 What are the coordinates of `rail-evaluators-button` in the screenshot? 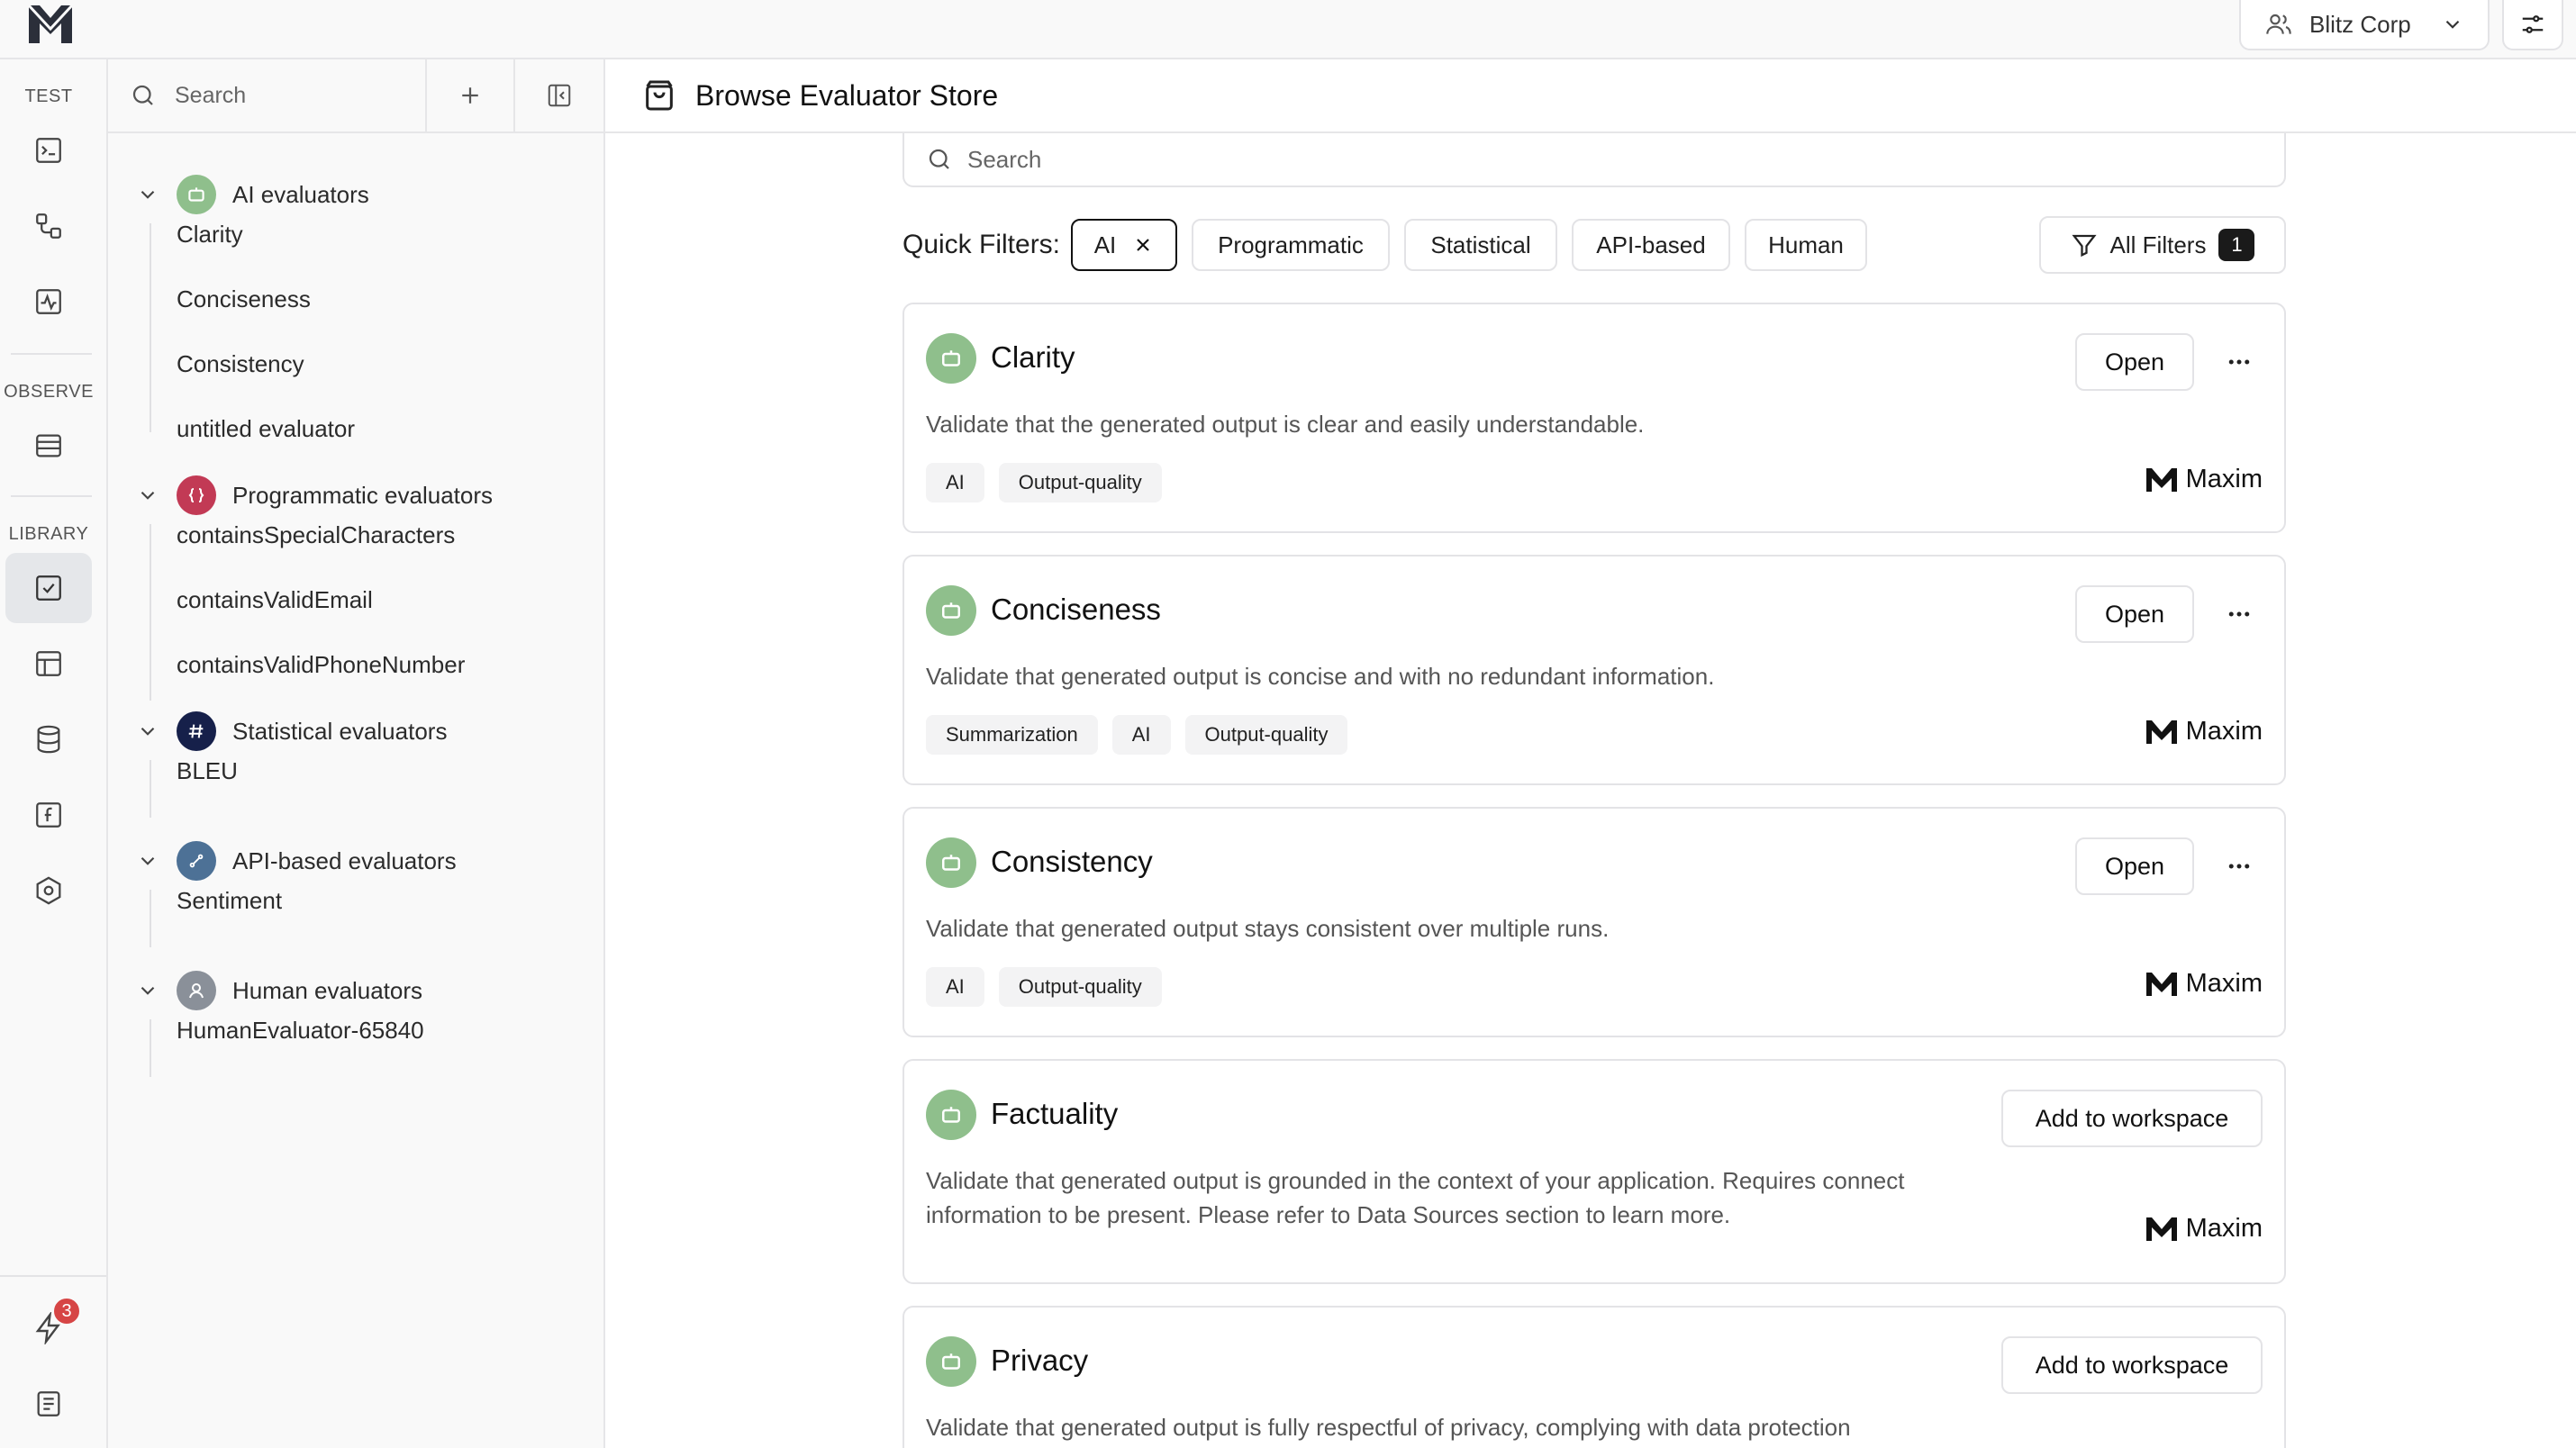 It's located at (48, 588).